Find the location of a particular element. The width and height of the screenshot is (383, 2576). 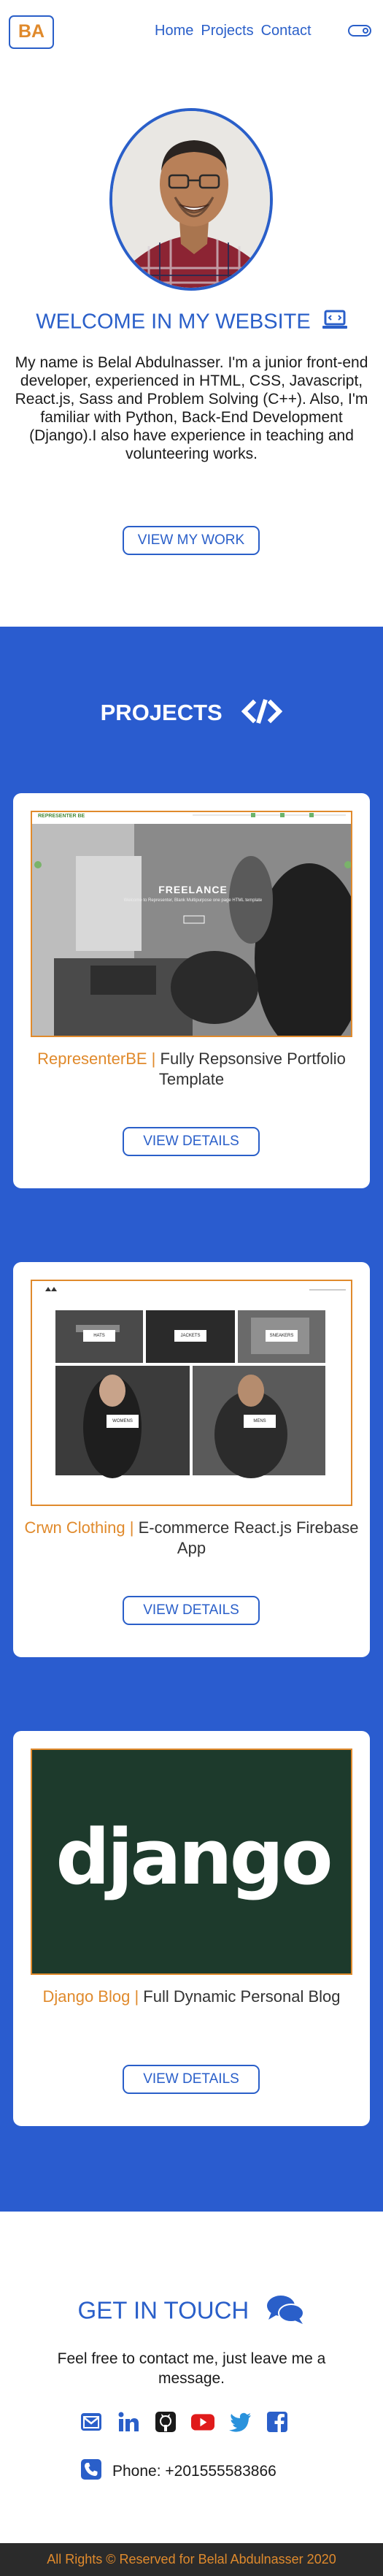

theme-toggle-icon is located at coordinates (360, 31).